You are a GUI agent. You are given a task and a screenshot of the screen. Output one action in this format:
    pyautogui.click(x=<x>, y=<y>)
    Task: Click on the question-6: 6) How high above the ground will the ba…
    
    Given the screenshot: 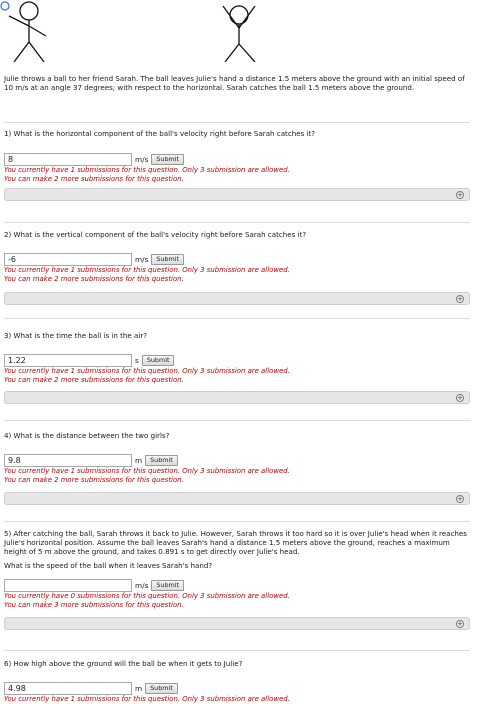 What is the action you would take?
    pyautogui.click(x=237, y=681)
    